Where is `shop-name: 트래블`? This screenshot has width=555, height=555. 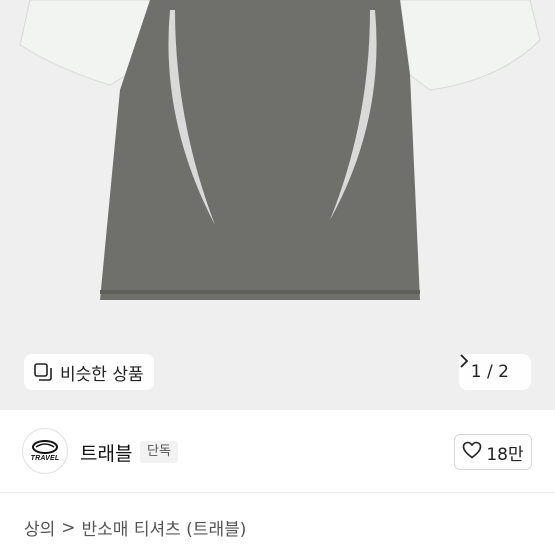
shop-name: 트래블 is located at coordinates (106, 452).